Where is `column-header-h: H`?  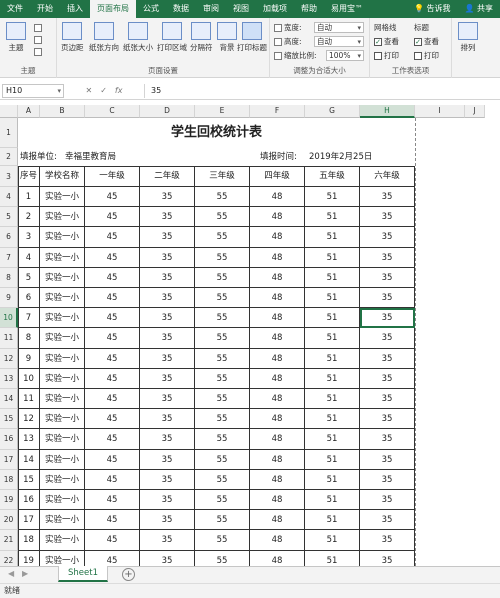 column-header-h: H is located at coordinates (387, 111).